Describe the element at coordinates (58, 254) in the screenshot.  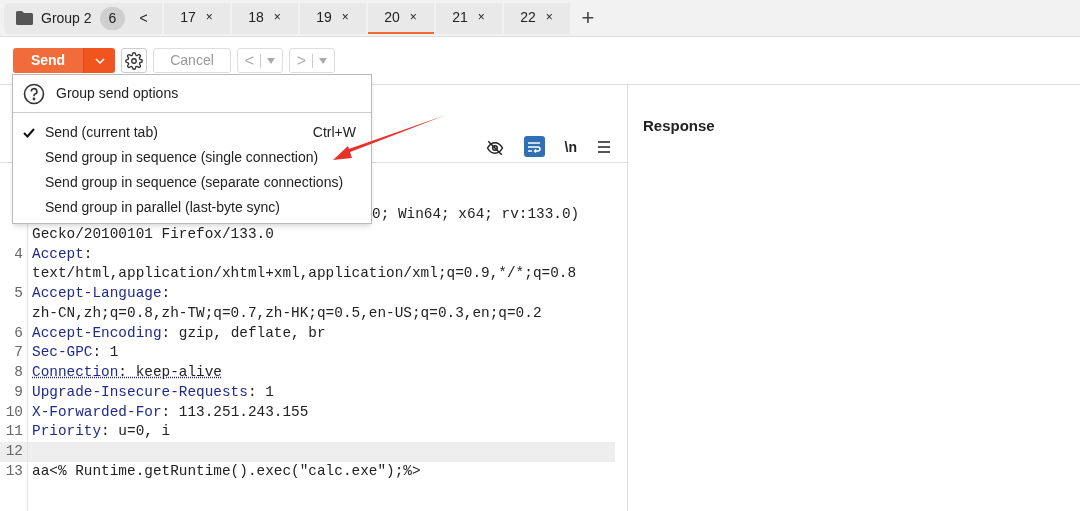
I see `header-name: Accept` at that location.